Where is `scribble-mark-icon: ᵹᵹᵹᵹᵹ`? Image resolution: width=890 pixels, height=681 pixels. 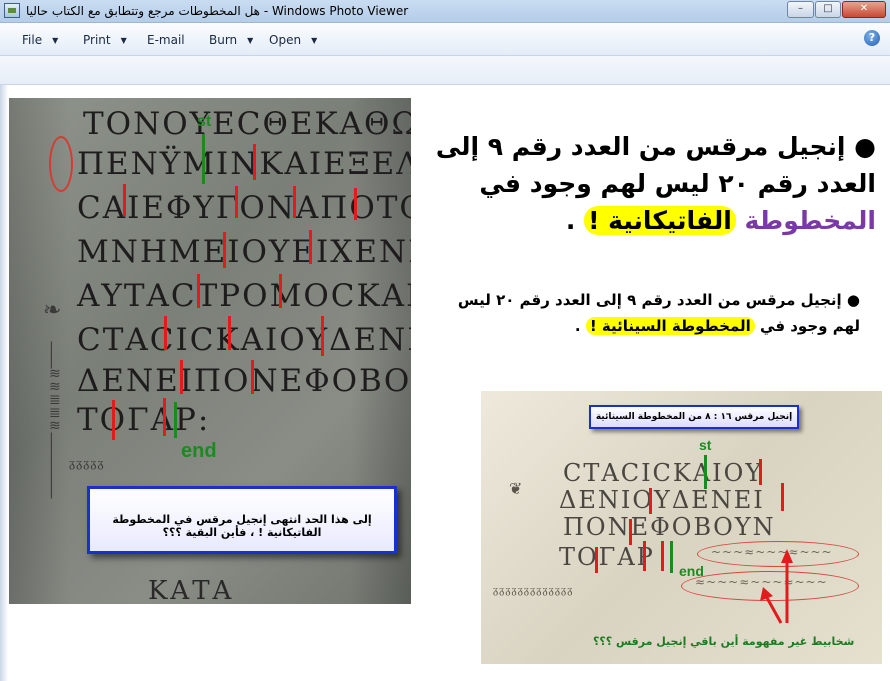
scribble-mark-icon: ᵹᵹᵹᵹᵹ is located at coordinates (87, 463).